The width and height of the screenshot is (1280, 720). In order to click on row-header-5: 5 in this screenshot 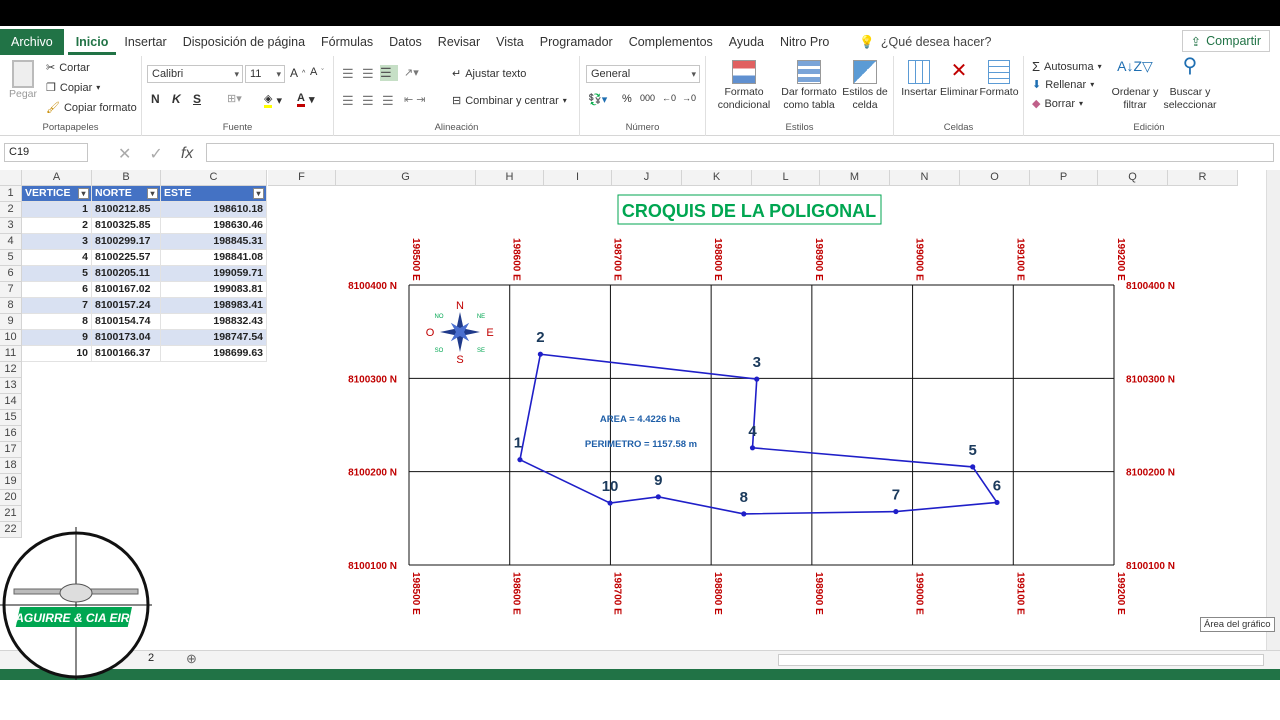, I will do `click(11, 258)`.